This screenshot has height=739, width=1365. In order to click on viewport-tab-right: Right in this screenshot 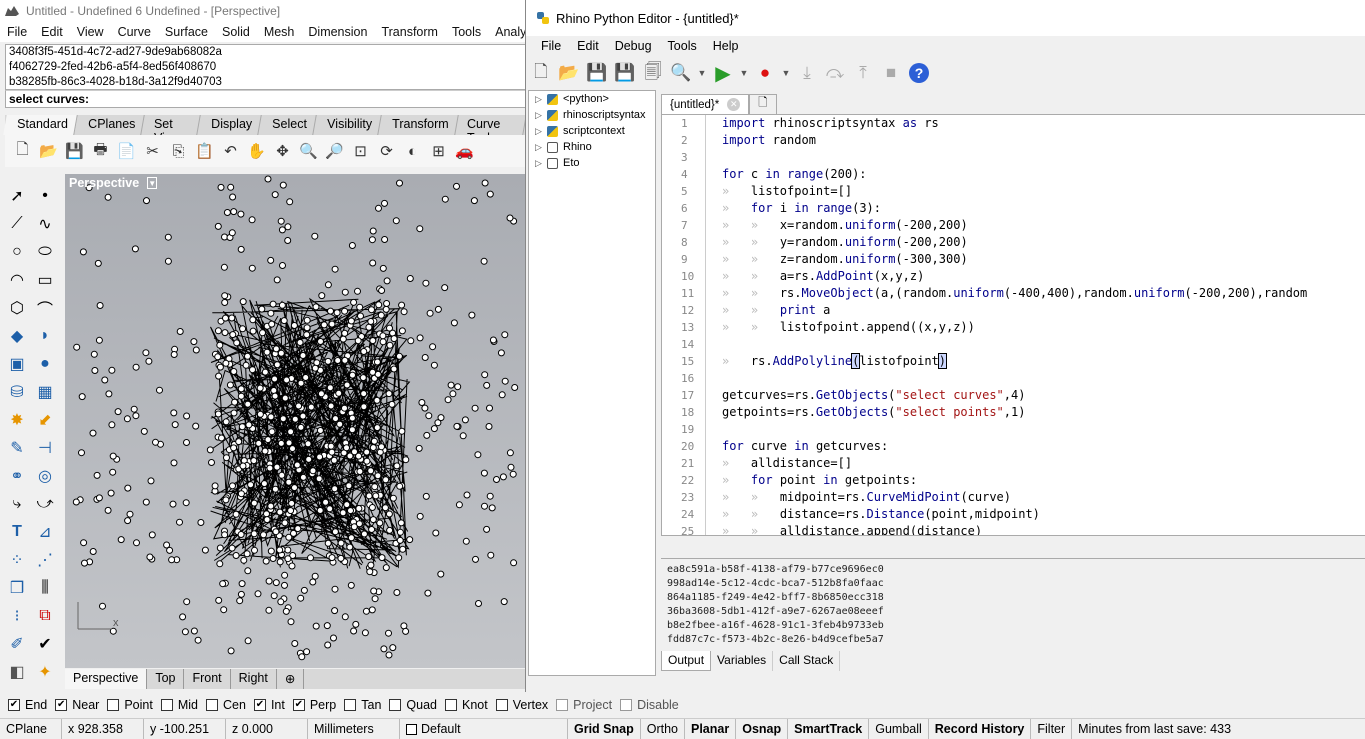, I will do `click(254, 679)`.